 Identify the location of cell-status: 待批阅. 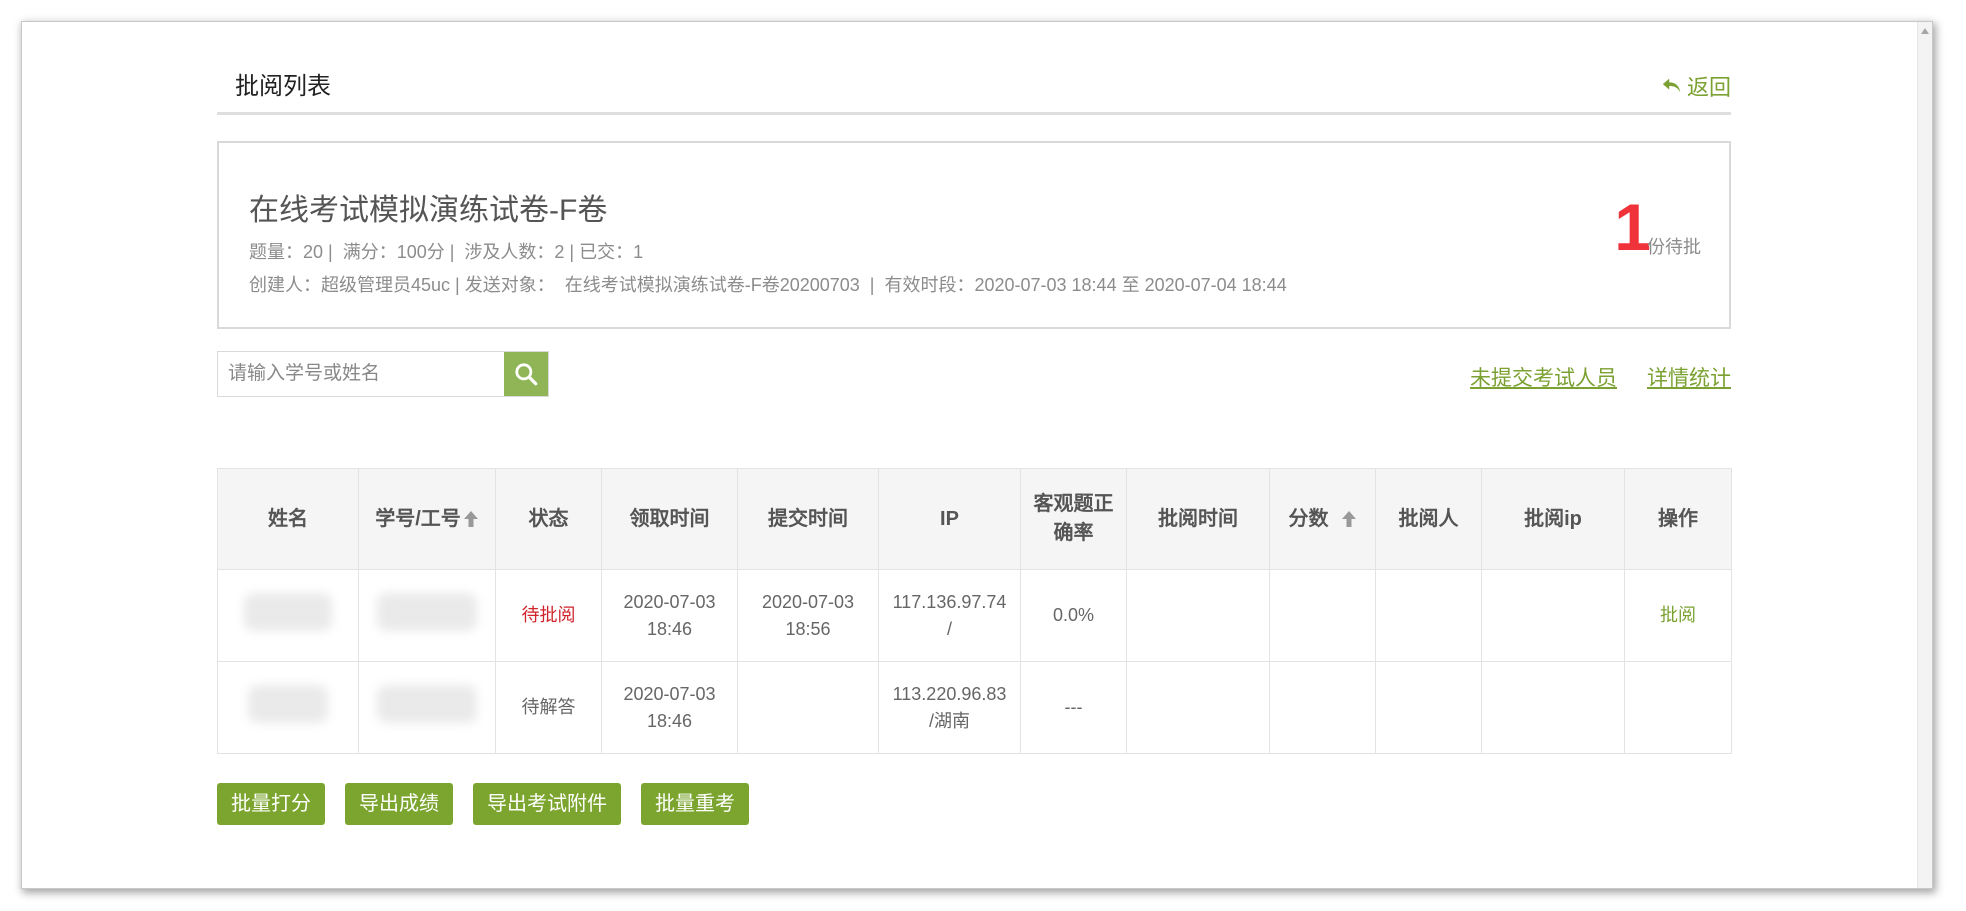
(548, 615).